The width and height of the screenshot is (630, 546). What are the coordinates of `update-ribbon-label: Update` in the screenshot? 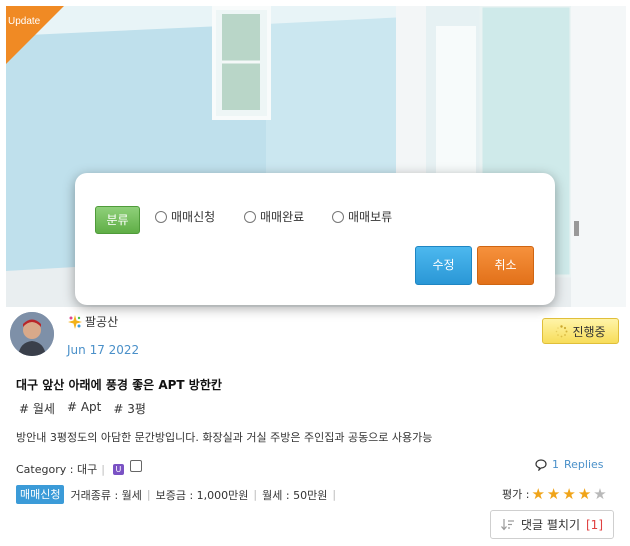 It's located at (24, 21).